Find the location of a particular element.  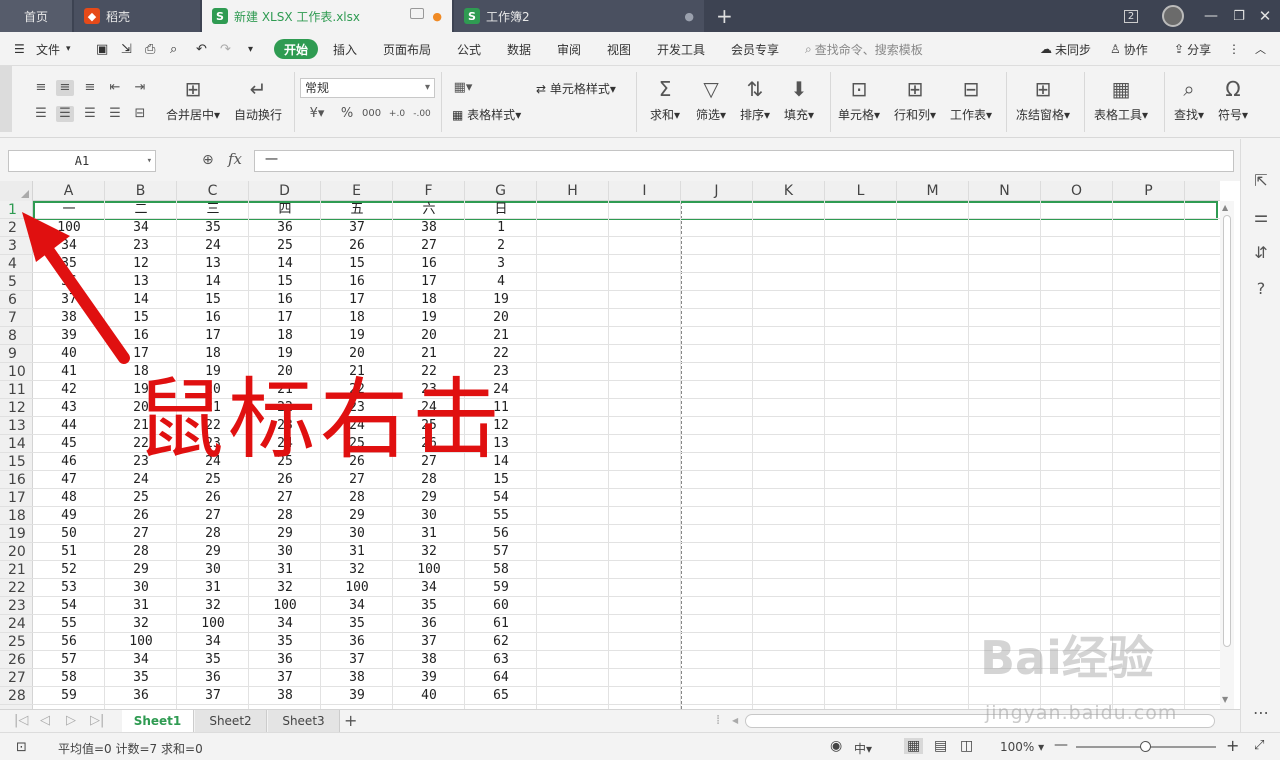

new-tab-plus-icon: + is located at coordinates (724, 16).